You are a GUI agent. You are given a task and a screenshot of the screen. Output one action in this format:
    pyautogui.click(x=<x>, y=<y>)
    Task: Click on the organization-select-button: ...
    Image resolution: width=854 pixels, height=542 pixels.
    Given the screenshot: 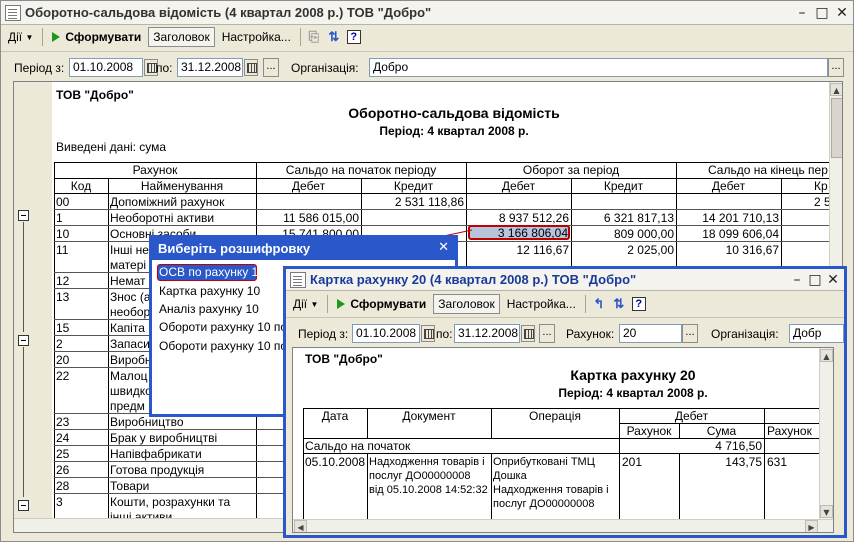 What is the action you would take?
    pyautogui.click(x=836, y=67)
    